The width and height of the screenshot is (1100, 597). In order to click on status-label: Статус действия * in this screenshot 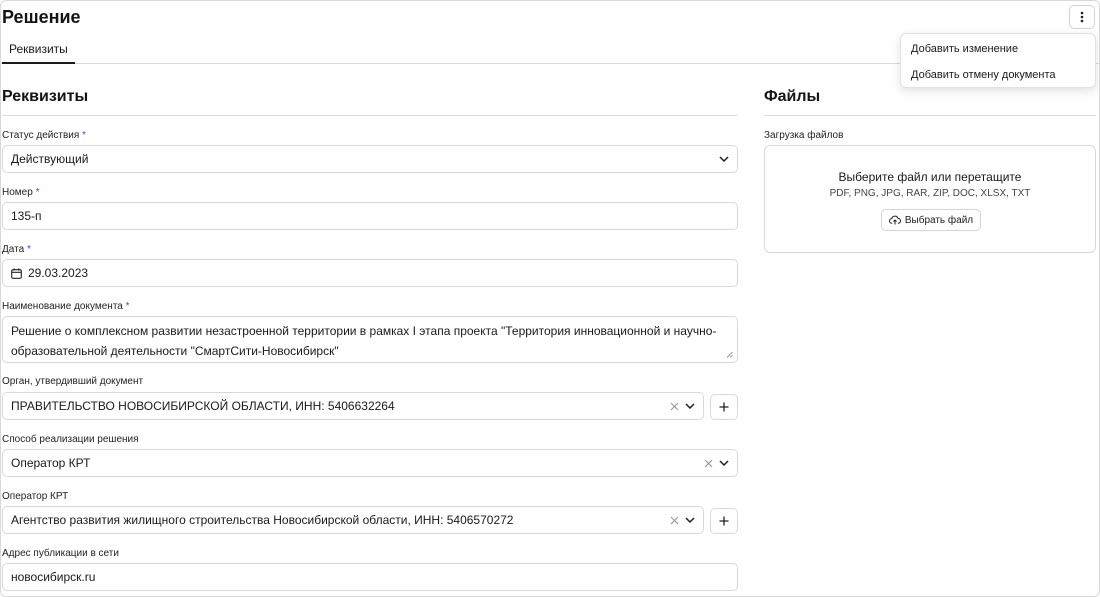, I will do `click(44, 135)`.